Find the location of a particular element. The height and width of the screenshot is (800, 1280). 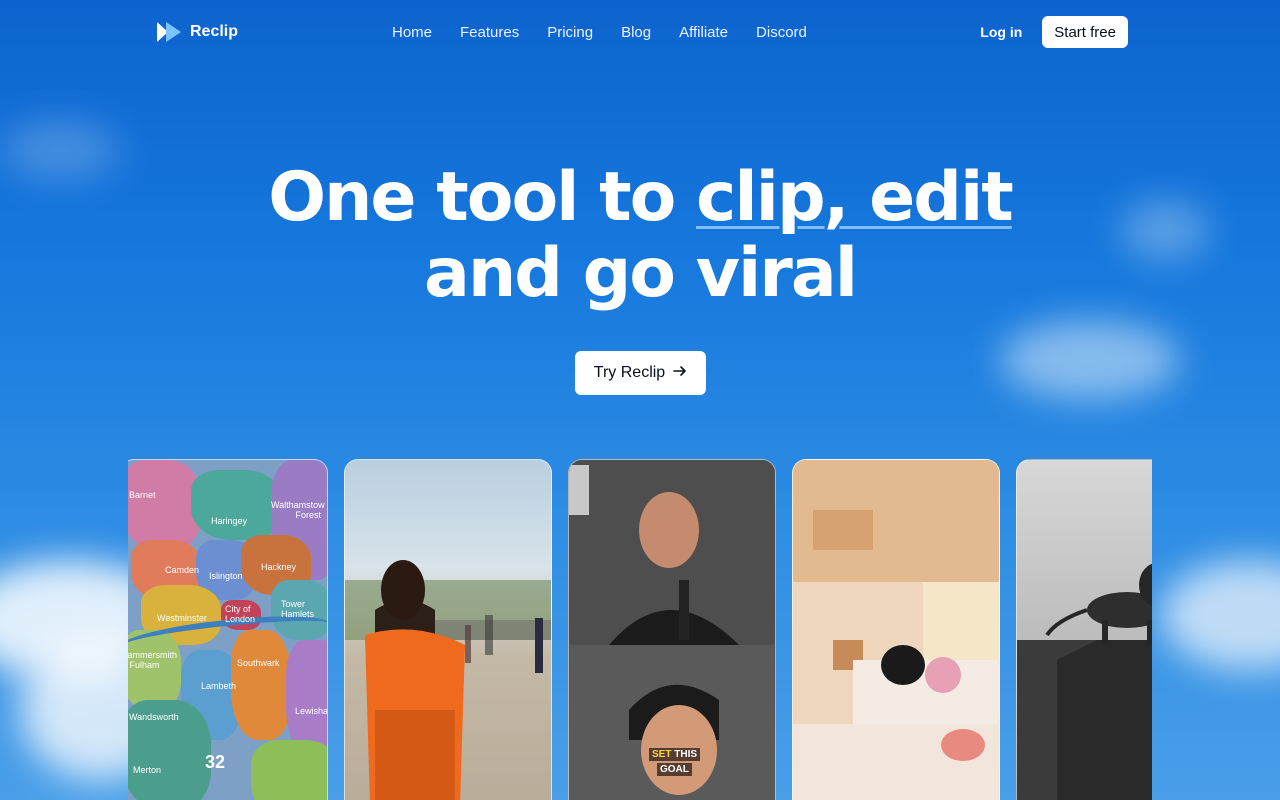

nav-link-affiliate: Affiliate is located at coordinates (703, 32).